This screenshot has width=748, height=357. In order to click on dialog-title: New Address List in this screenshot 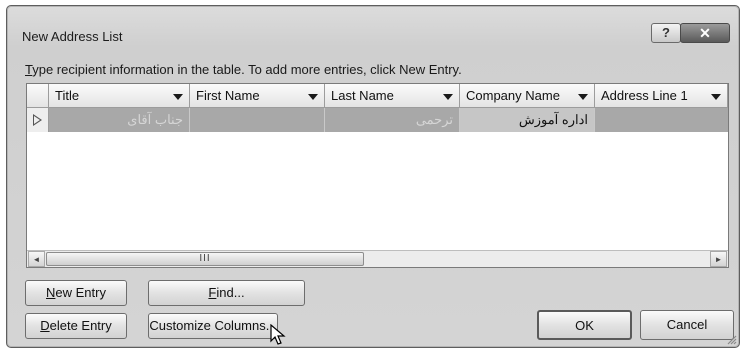, I will do `click(72, 36)`.